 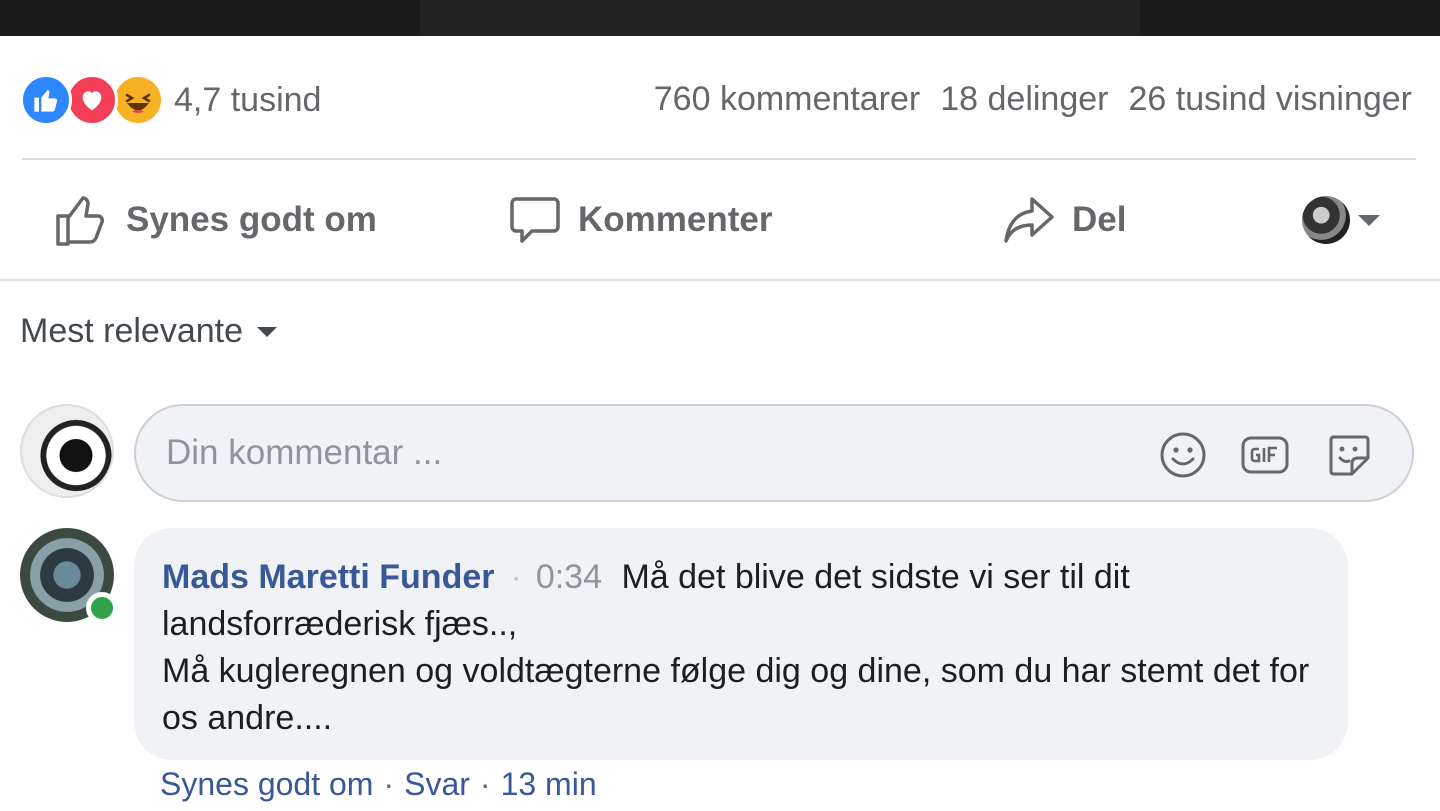 I want to click on post-action-bar: Synes godt om Kommenter Del, so click(x=720, y=220).